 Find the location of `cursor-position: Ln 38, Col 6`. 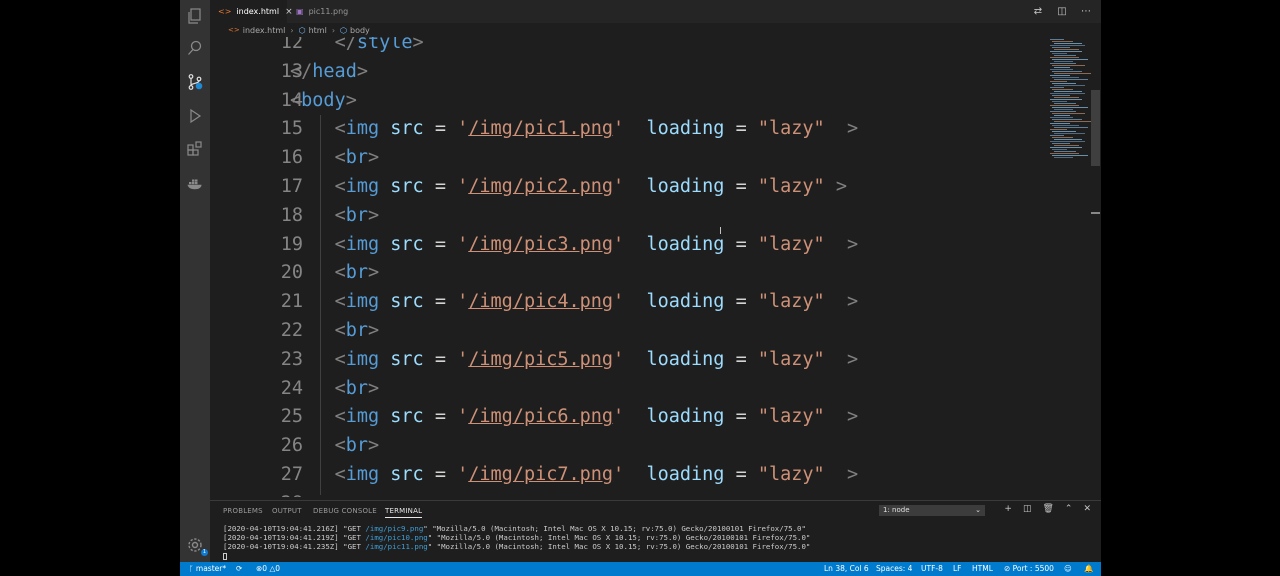

cursor-position: Ln 38, Col 6 is located at coordinates (846, 569).